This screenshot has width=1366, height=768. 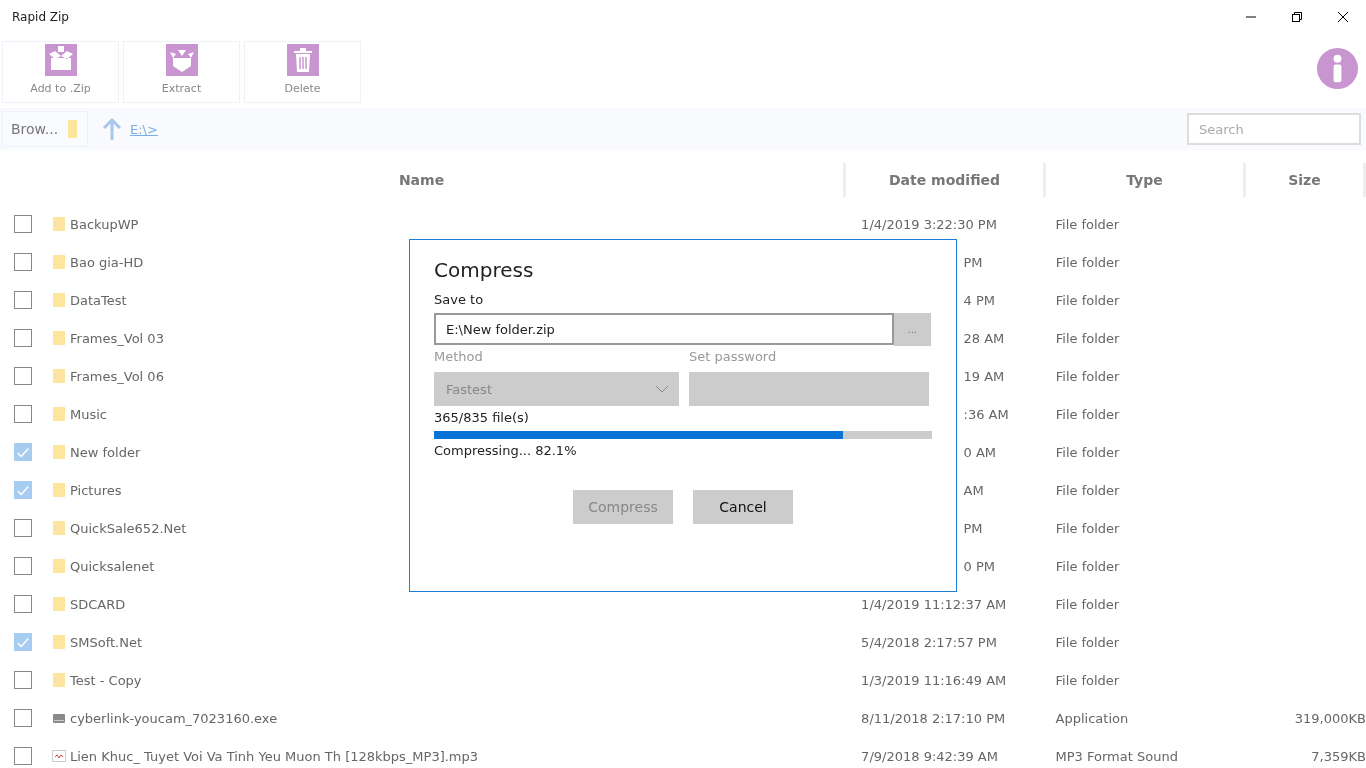 I want to click on dialog-title: Compress, so click(x=484, y=270).